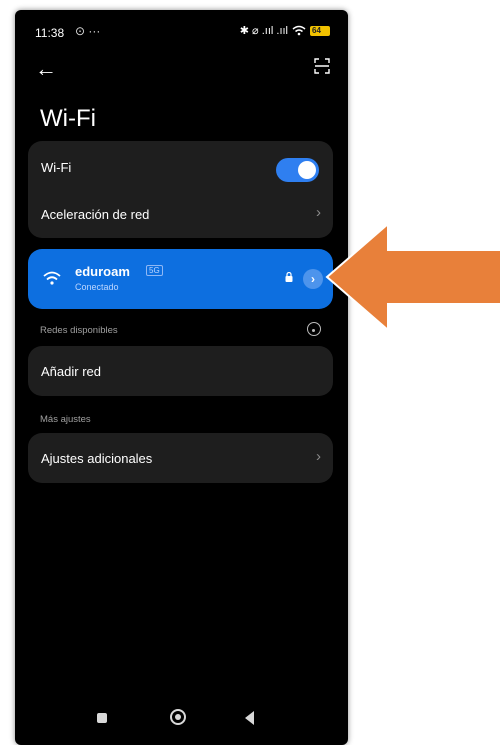 This screenshot has height=745, width=502. I want to click on network-acceleration-label: Aceleración de red, so click(95, 214).